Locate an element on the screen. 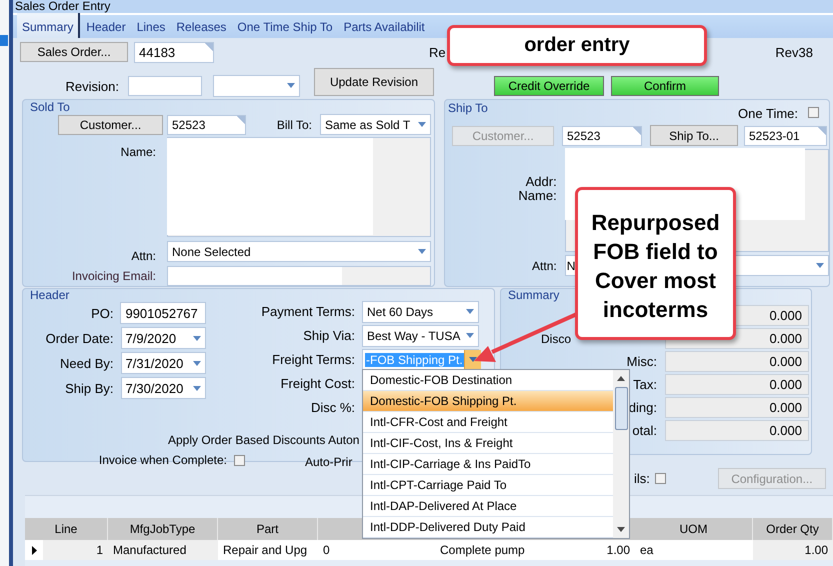 The height and width of the screenshot is (566, 833). field-label: One Time: is located at coordinates (768, 113).